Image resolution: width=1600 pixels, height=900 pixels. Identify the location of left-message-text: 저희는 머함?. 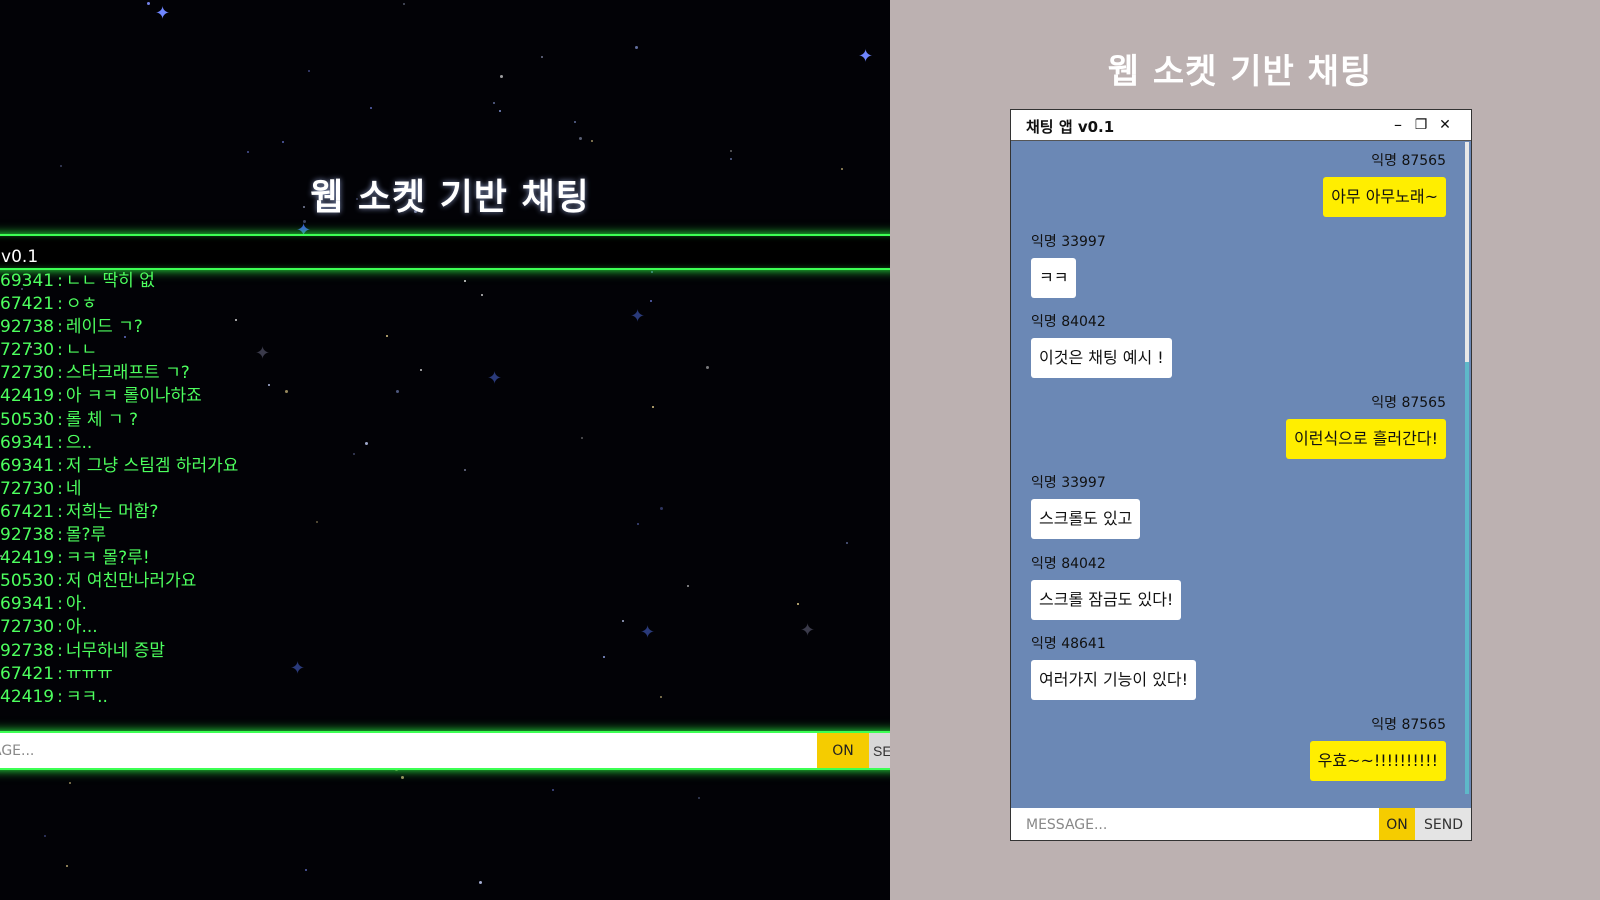
(112, 511).